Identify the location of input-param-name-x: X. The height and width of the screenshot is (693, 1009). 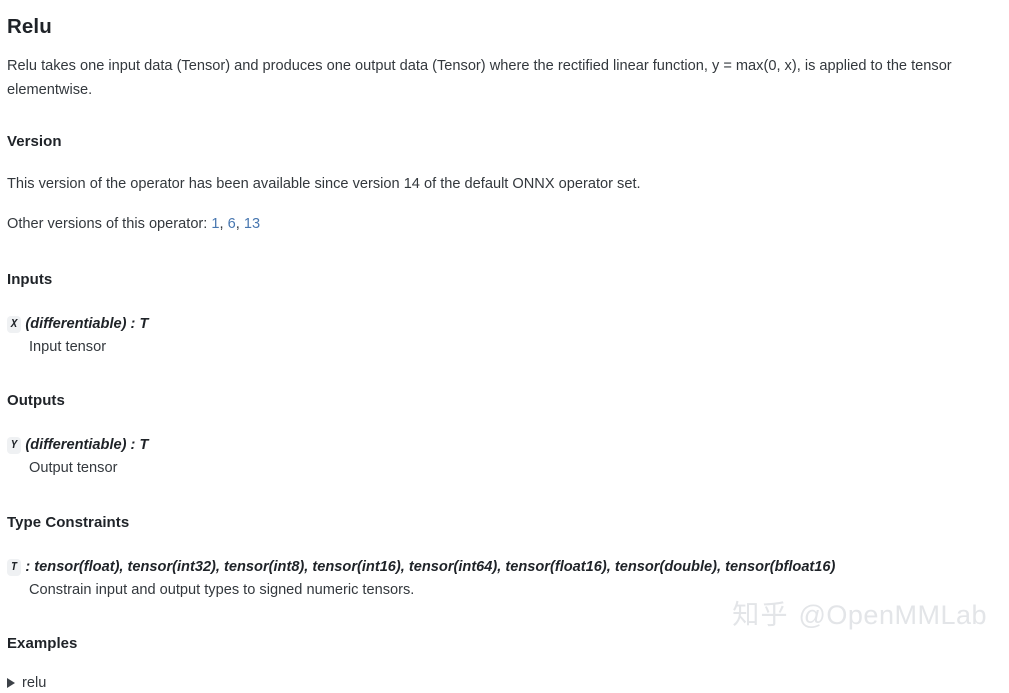
(14, 324).